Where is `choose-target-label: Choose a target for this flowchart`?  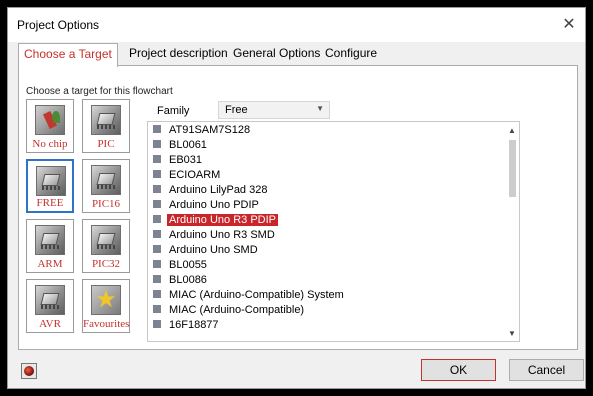 choose-target-label: Choose a target for this flowchart is located at coordinates (99, 91).